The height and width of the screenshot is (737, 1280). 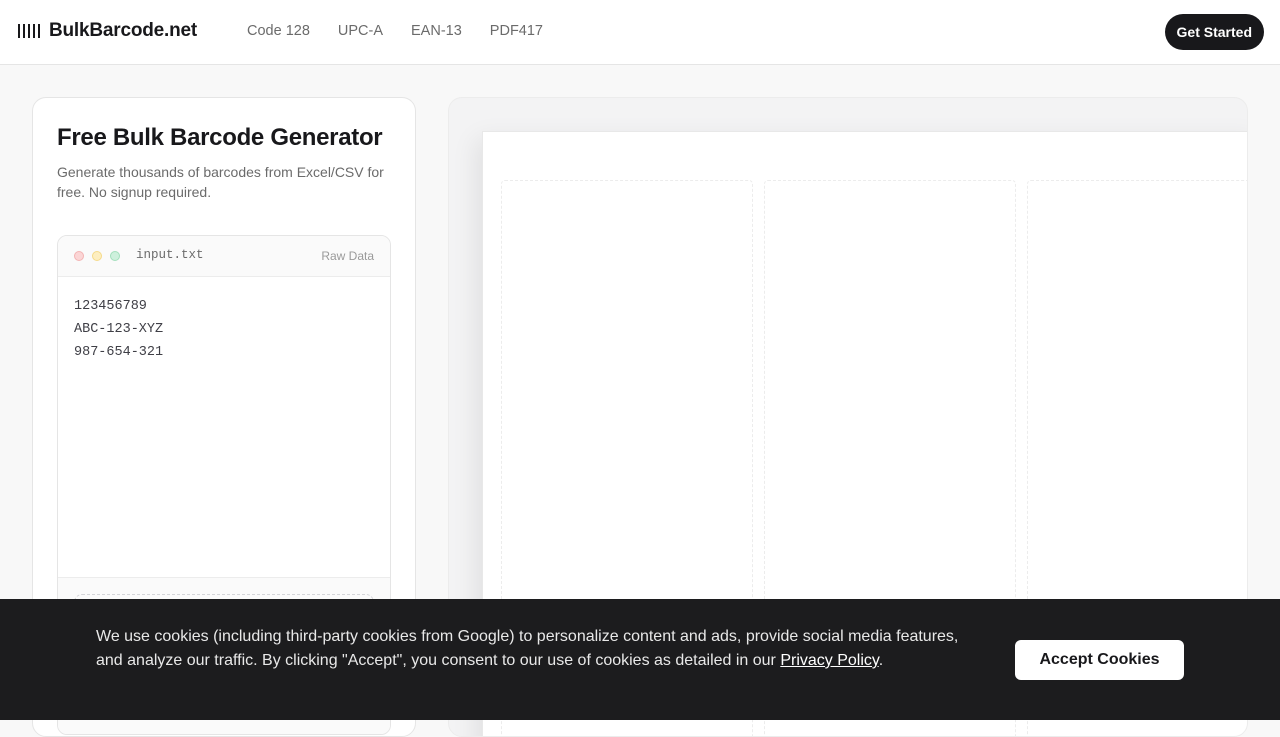 What do you see at coordinates (170, 255) in the screenshot?
I see `editor-filename: input.txt` at bounding box center [170, 255].